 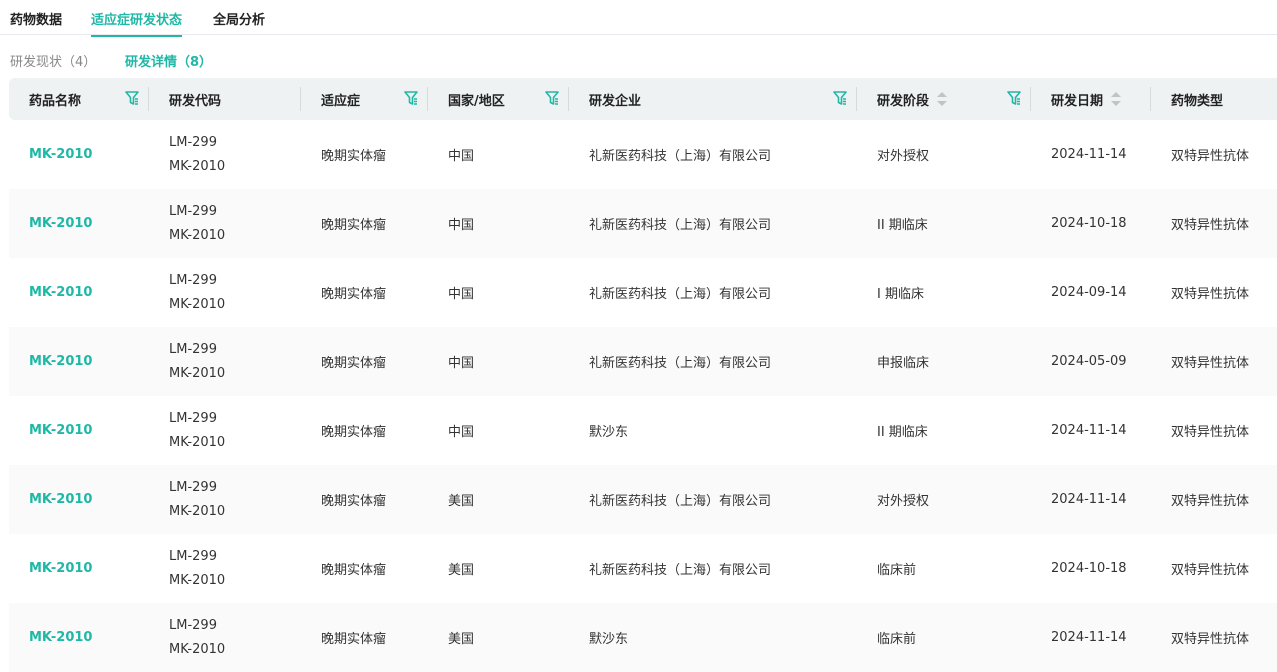 I want to click on column-header: 研发日期, so click(x=1091, y=99).